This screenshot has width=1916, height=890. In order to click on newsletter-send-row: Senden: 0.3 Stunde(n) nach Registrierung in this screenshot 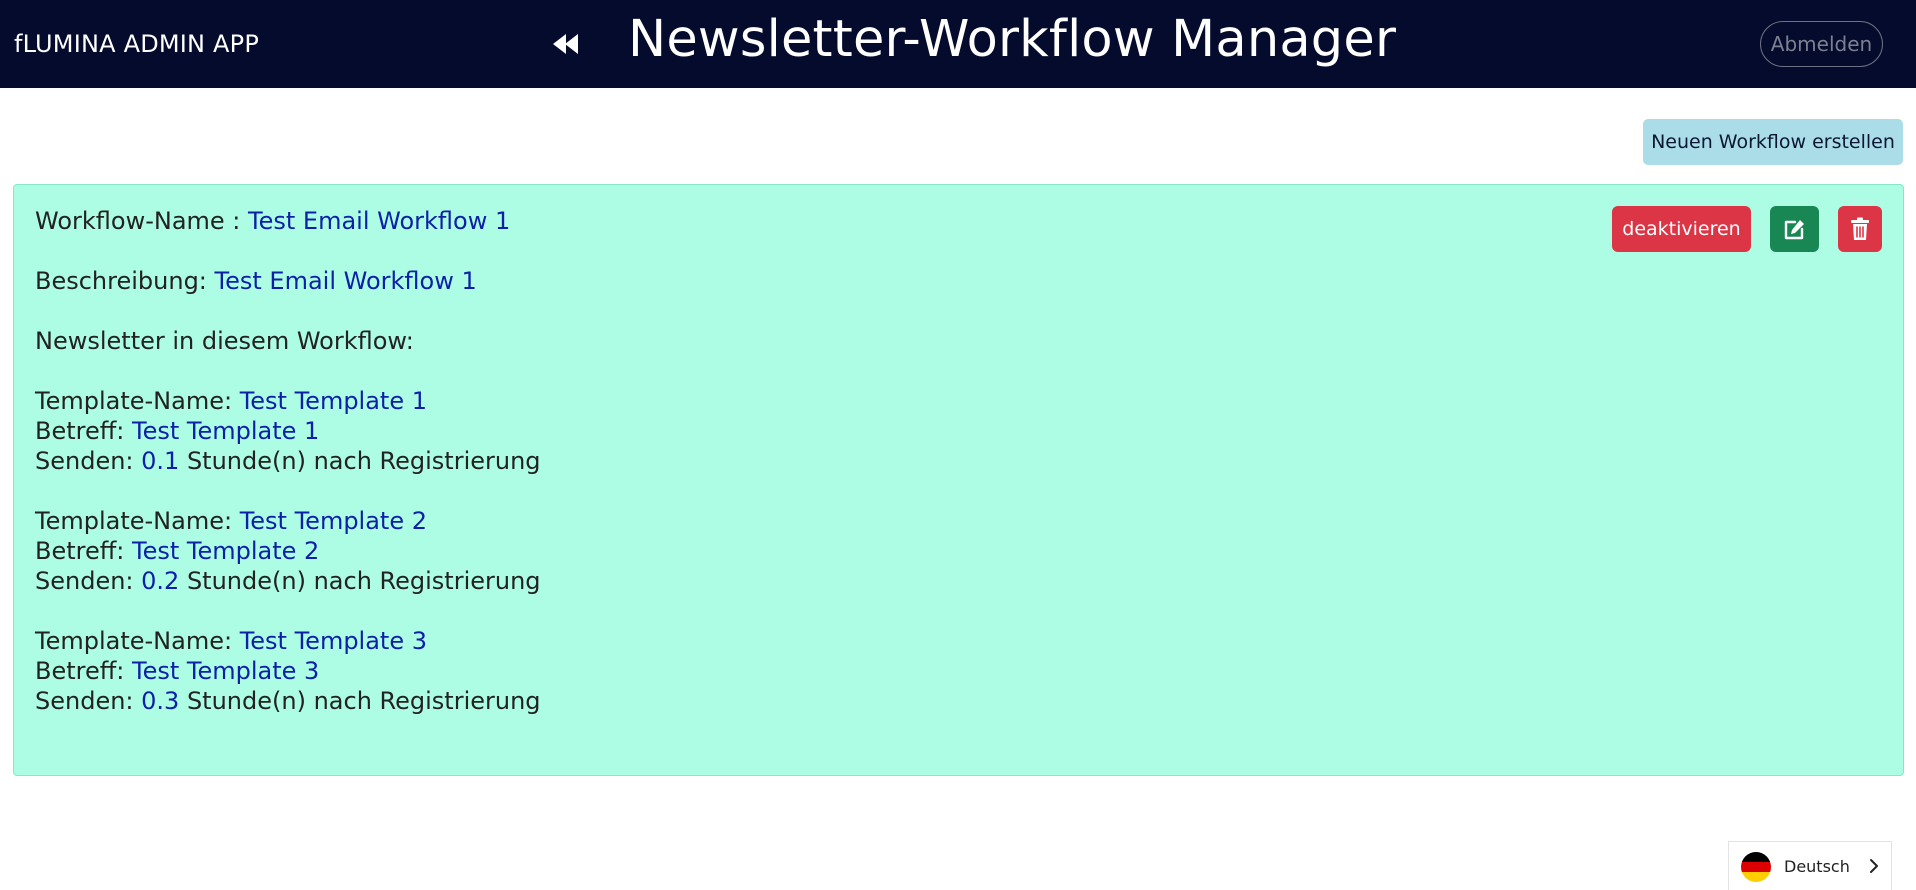, I will do `click(288, 701)`.